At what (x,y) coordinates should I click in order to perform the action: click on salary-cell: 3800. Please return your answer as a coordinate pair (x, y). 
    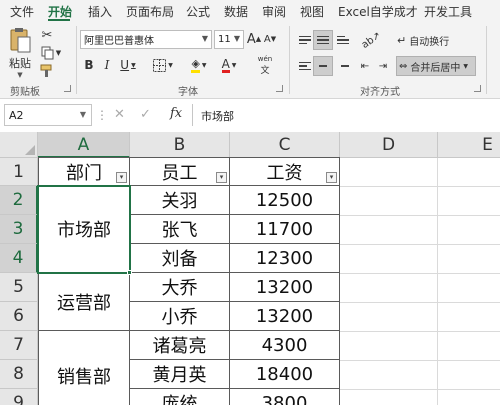
    Looking at the image, I should click on (285, 397).